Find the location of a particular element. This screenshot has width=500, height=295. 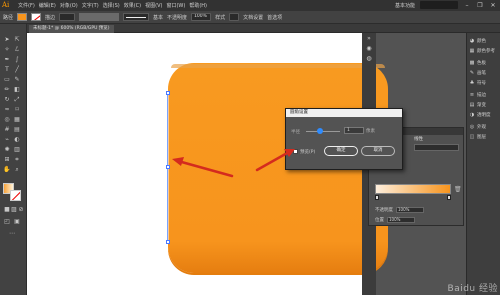

workspace-switcher: 基本功能 is located at coordinates (405, 5).